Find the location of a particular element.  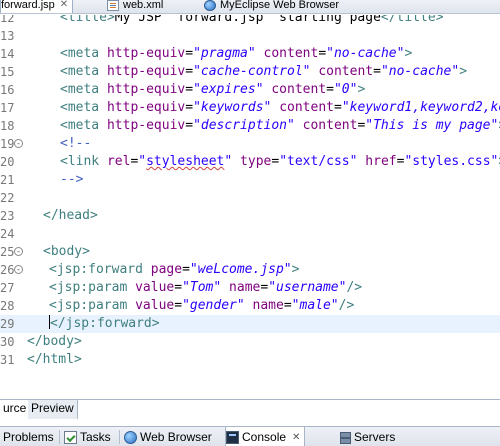

code-text: <jsp:forward page="weLcome.jsp"> is located at coordinates (174, 269).